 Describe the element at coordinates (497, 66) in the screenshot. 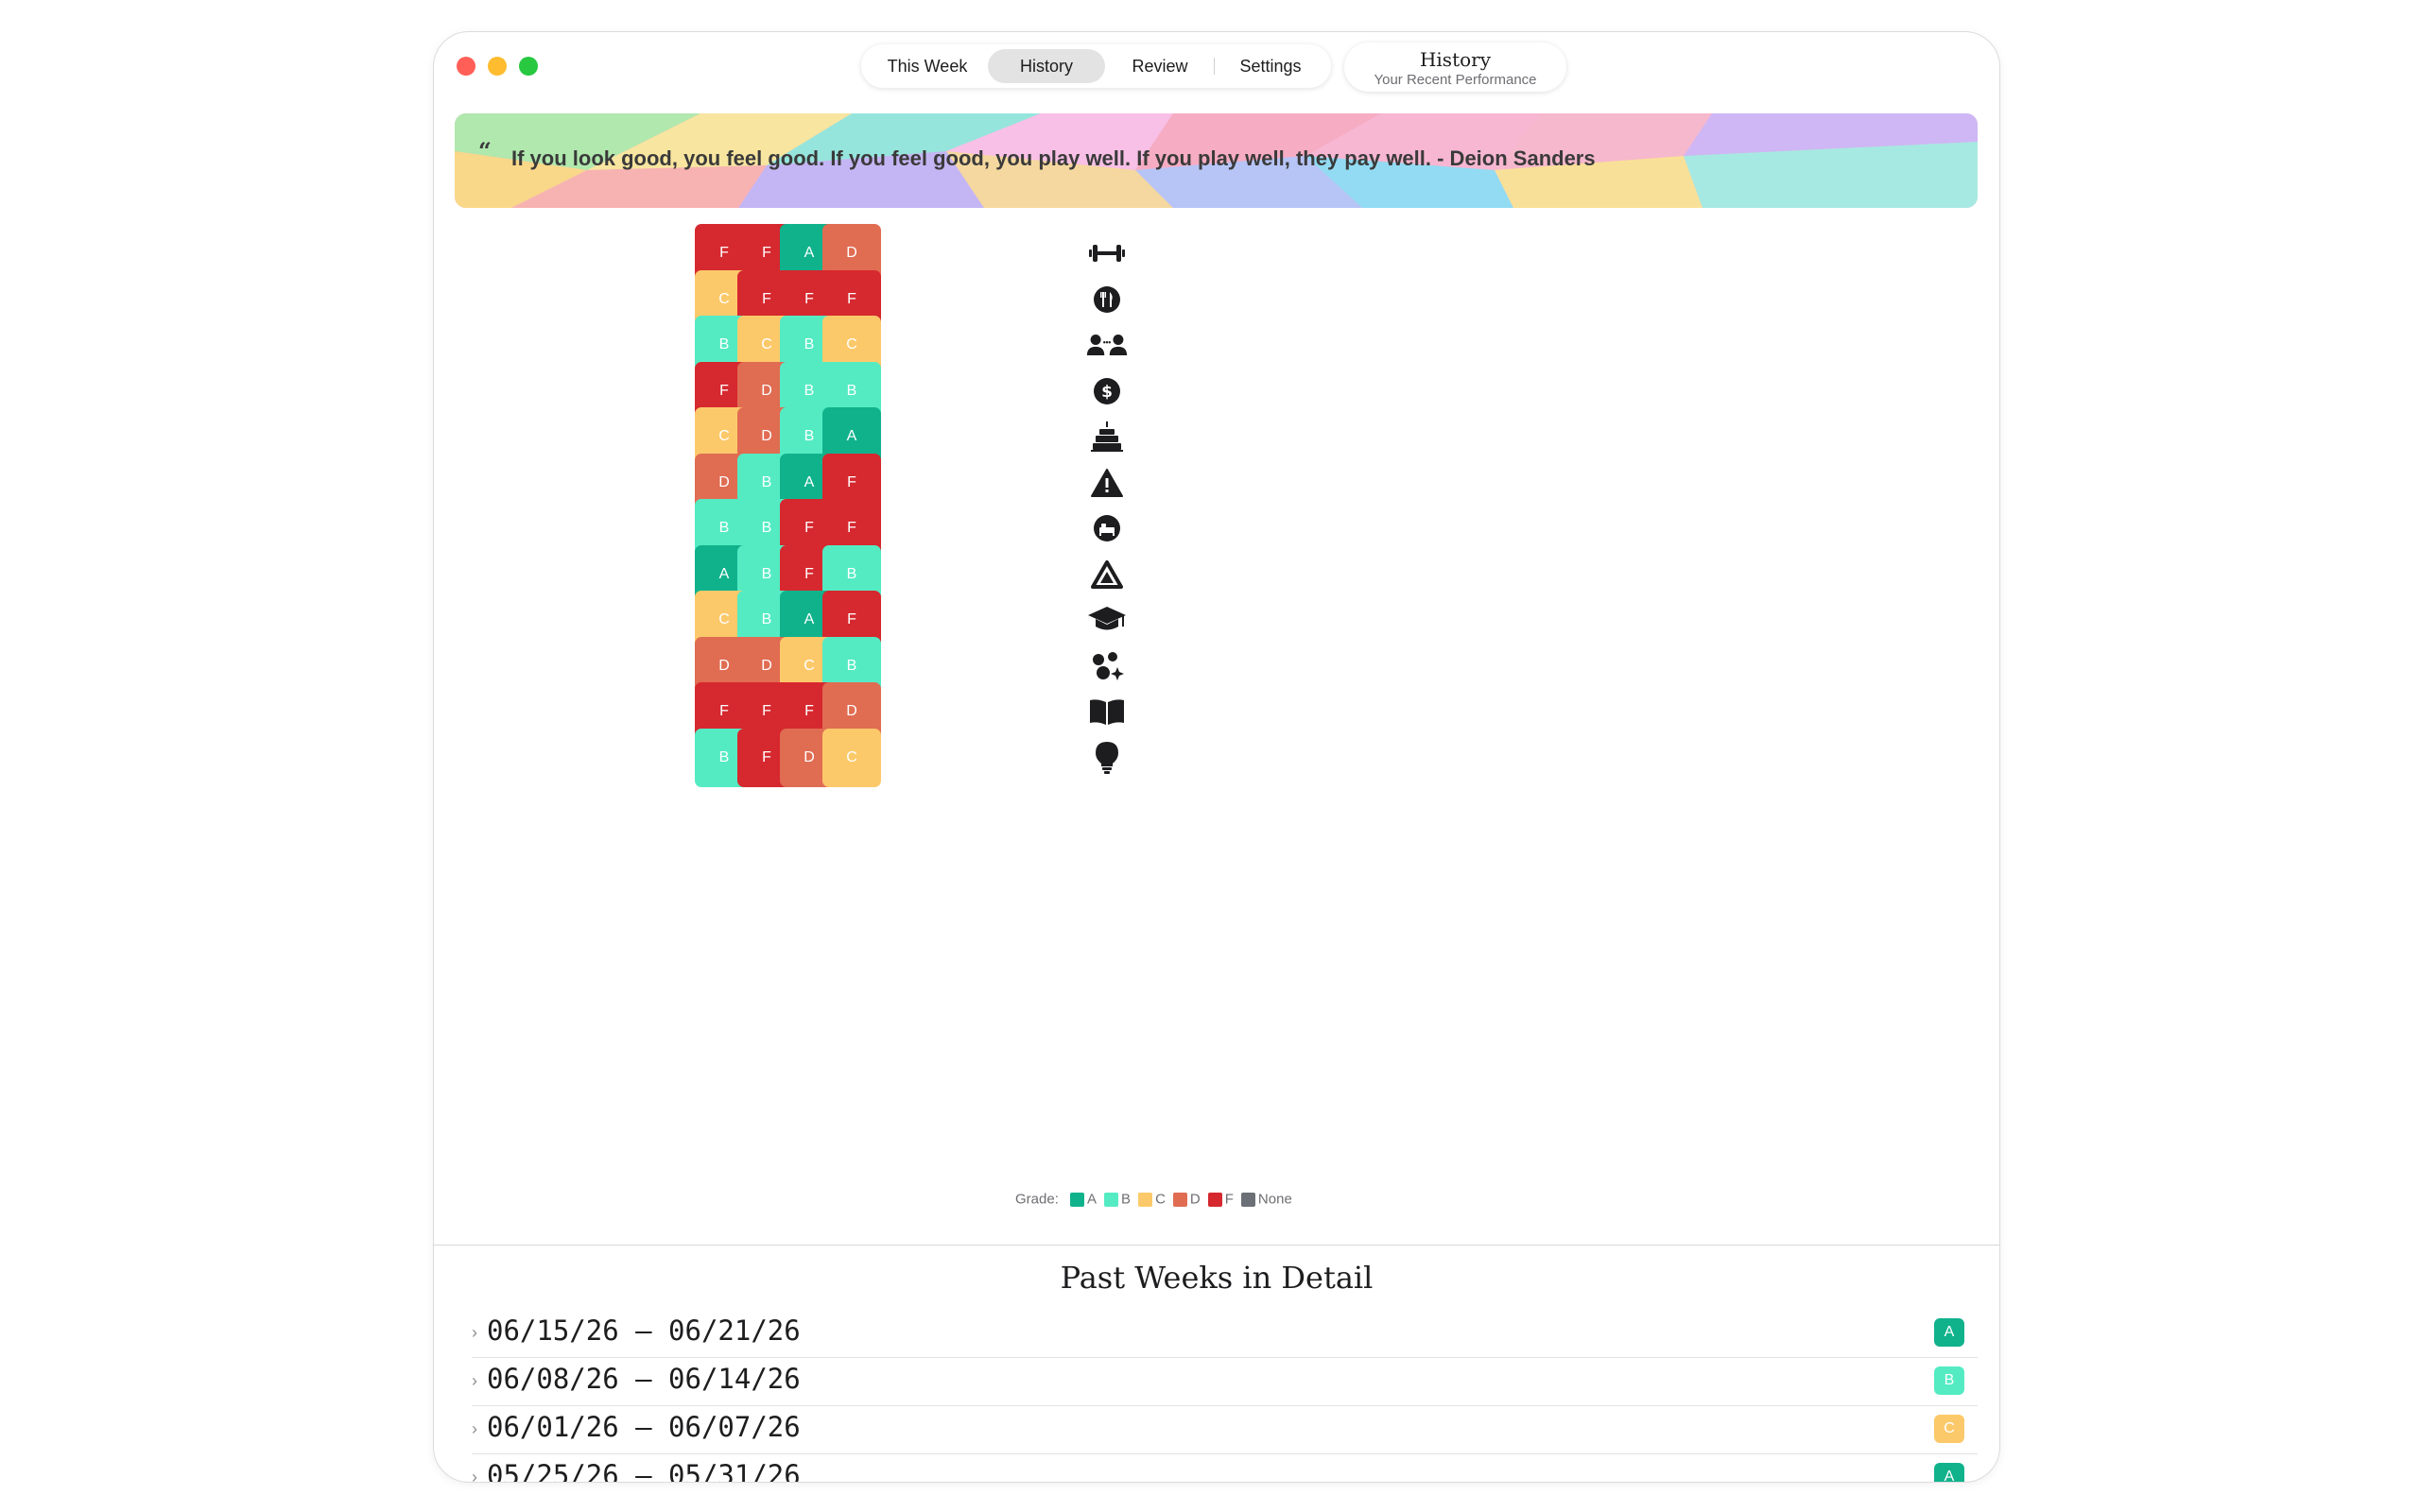

I see `minimize-window-button` at that location.